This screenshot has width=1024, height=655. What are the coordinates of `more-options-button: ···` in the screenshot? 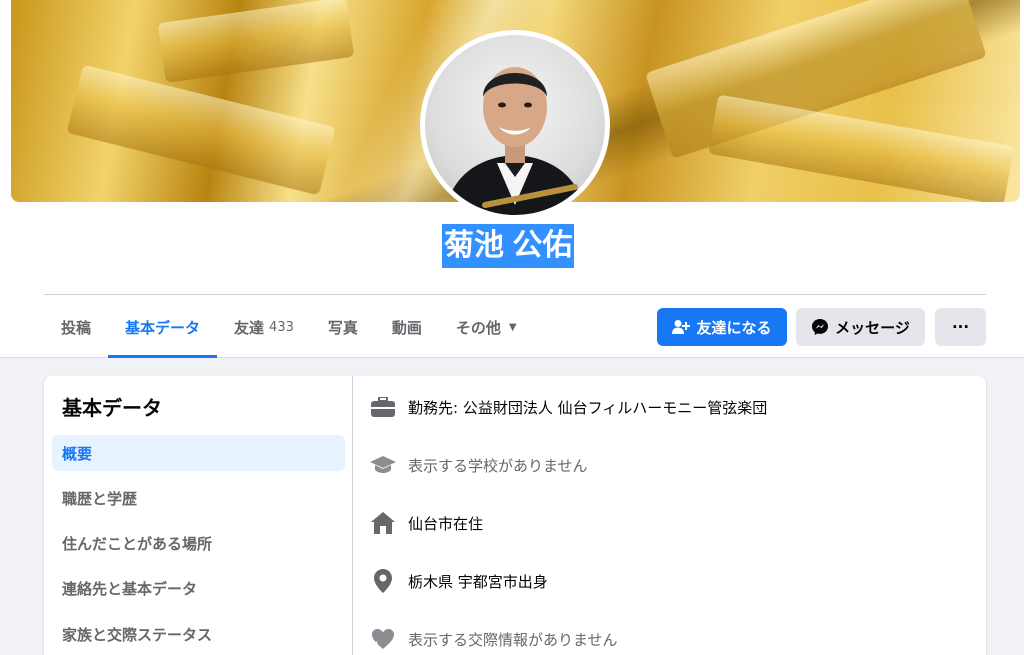 It's located at (960, 327).